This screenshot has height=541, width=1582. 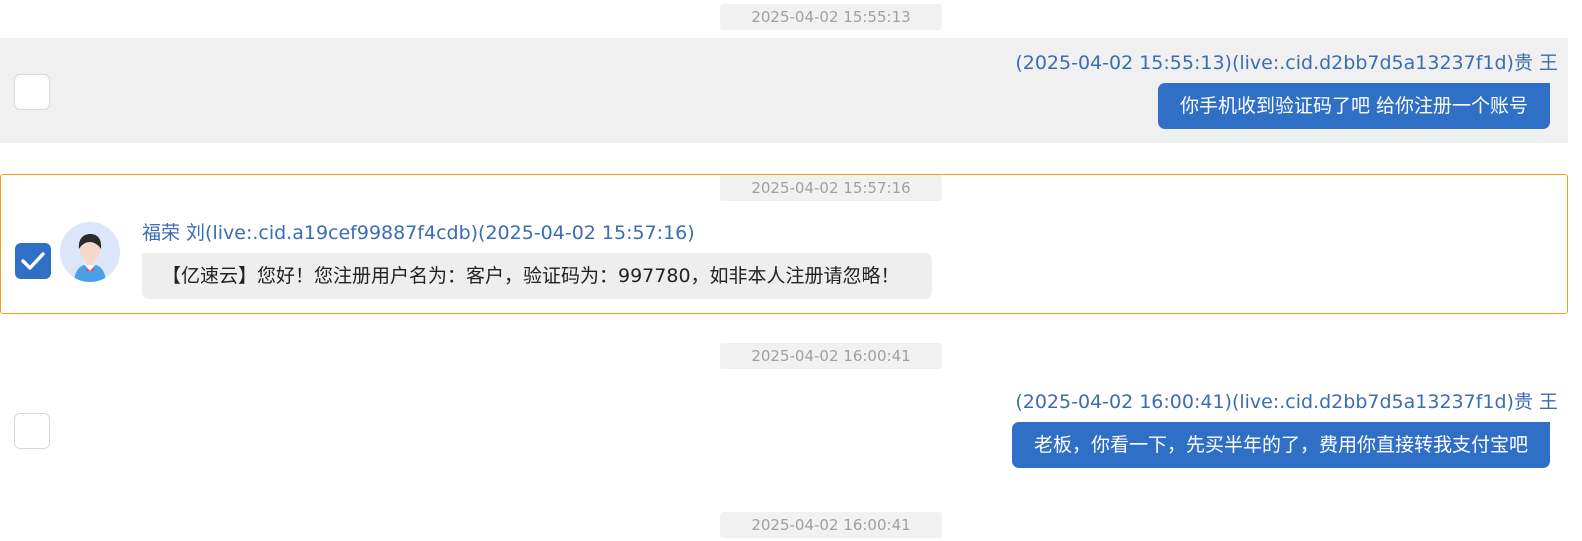 What do you see at coordinates (831, 17) in the screenshot?
I see `timestamp-divider: 2025-04-02 15:55:13` at bounding box center [831, 17].